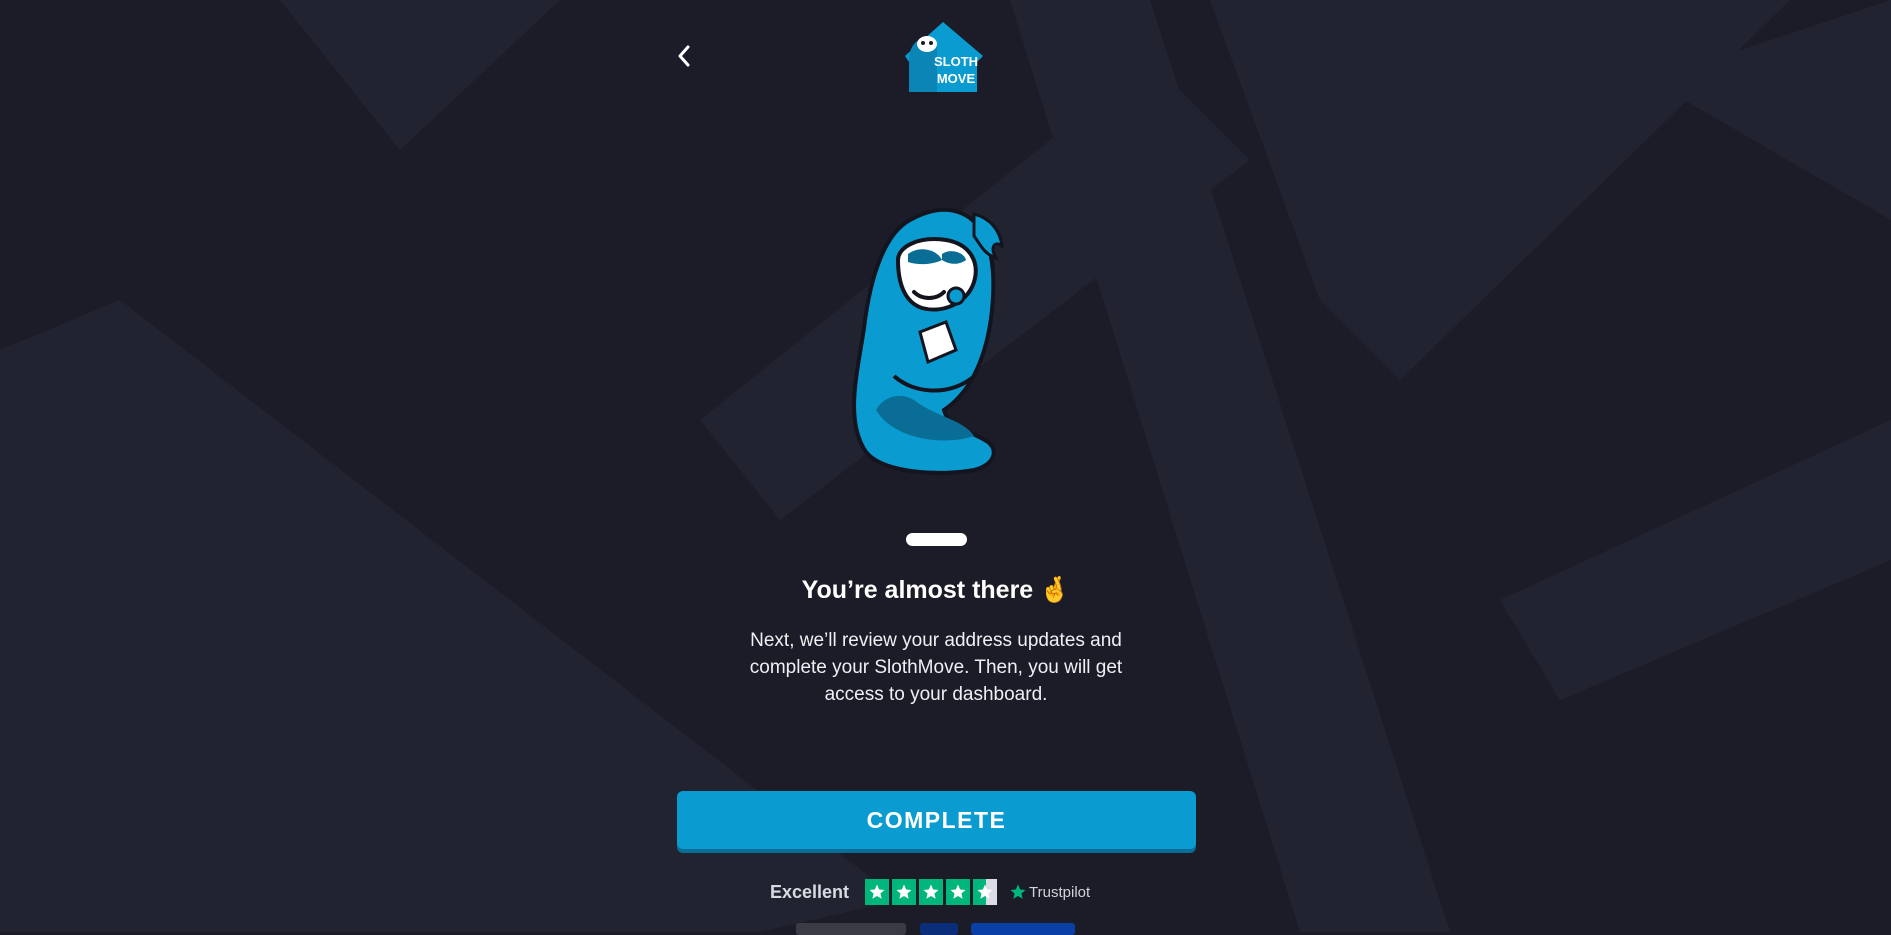 This screenshot has width=1891, height=935. What do you see at coordinates (956, 61) in the screenshot?
I see `logo-word-1: SLOTH` at bounding box center [956, 61].